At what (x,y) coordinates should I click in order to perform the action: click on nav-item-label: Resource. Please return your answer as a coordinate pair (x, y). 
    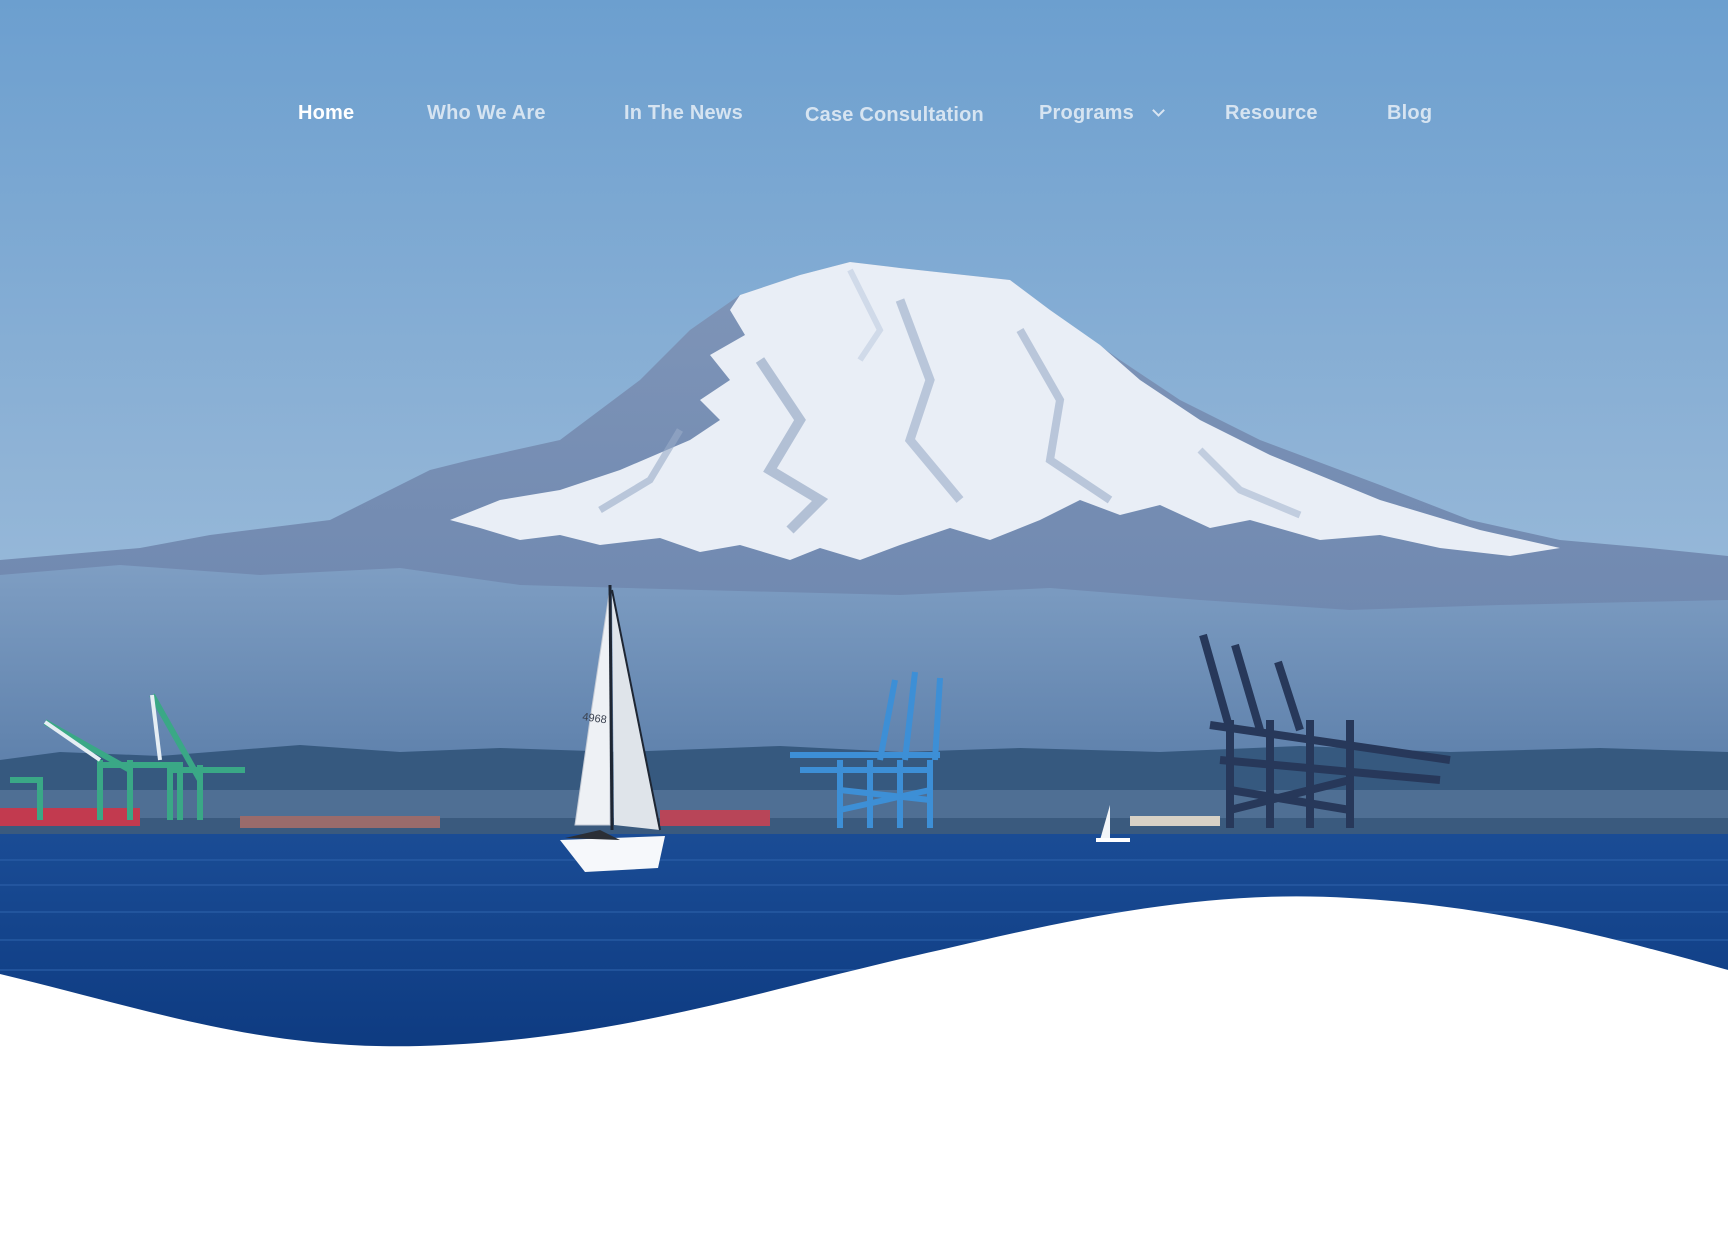
    Looking at the image, I should click on (1271, 113).